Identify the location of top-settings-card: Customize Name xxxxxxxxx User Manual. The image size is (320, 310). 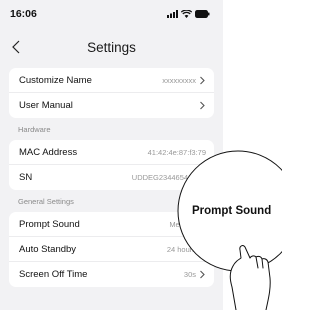
(111, 93).